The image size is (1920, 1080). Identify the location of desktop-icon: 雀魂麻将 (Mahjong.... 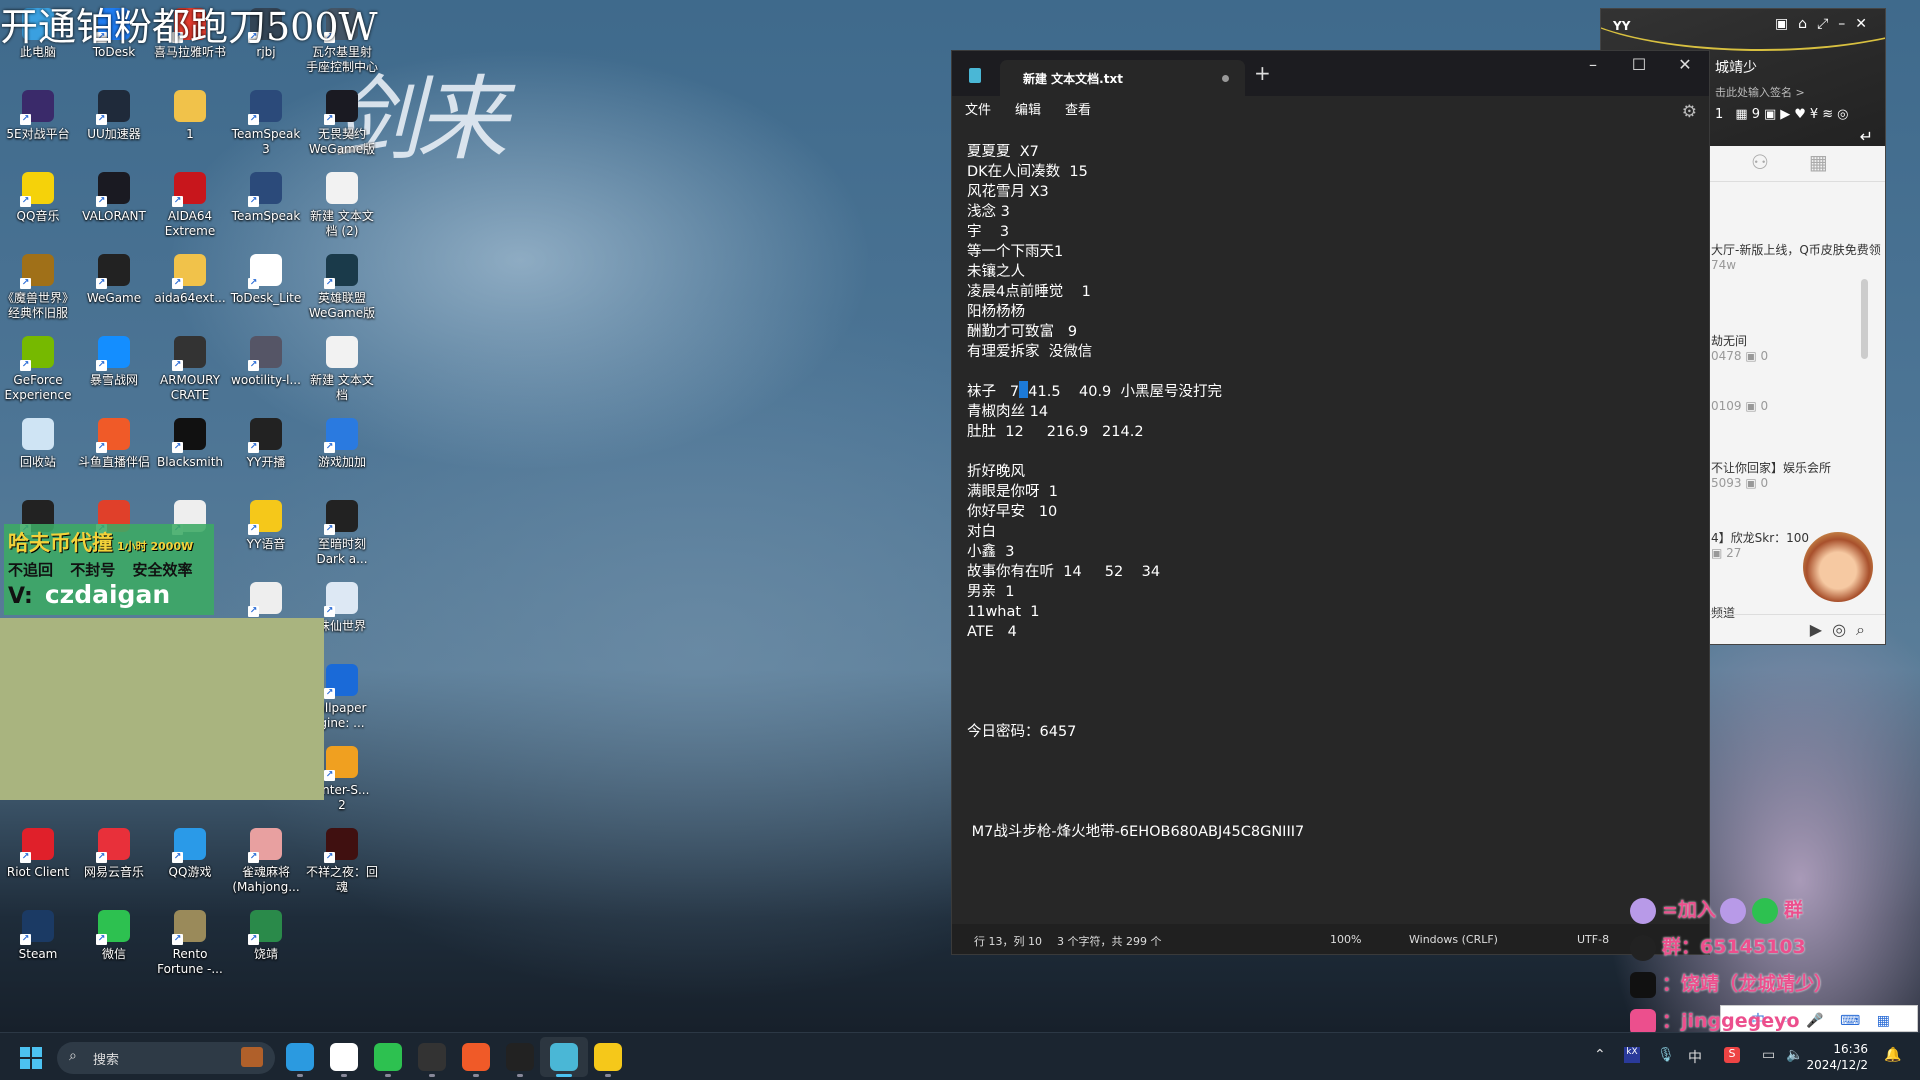
(266, 861).